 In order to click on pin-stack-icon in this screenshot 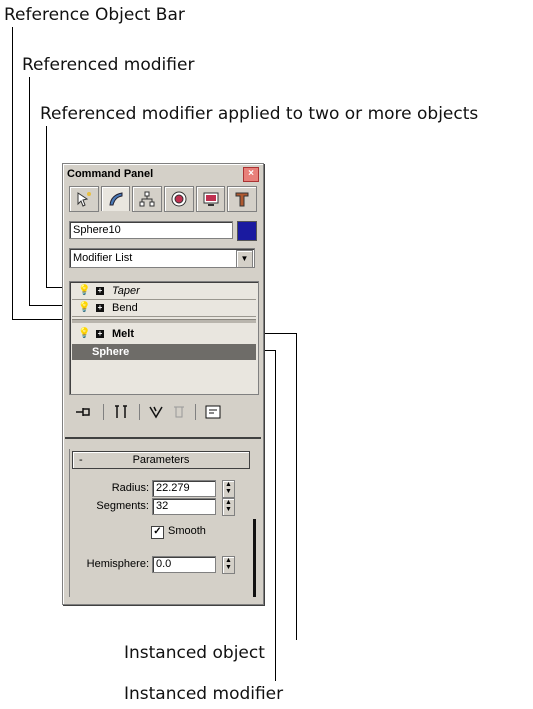, I will do `click(85, 412)`.